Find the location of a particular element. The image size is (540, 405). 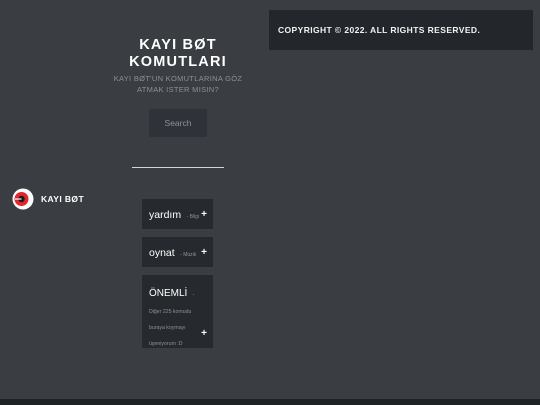

bottom-bar is located at coordinates (270, 402).